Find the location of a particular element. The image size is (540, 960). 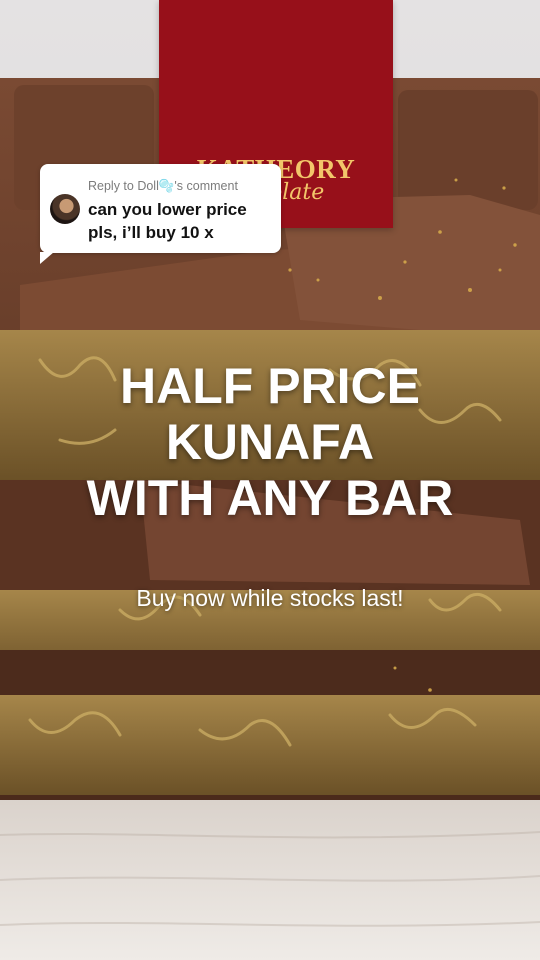

reply-label: Reply to Doll🫧's comment is located at coordinates (163, 186).